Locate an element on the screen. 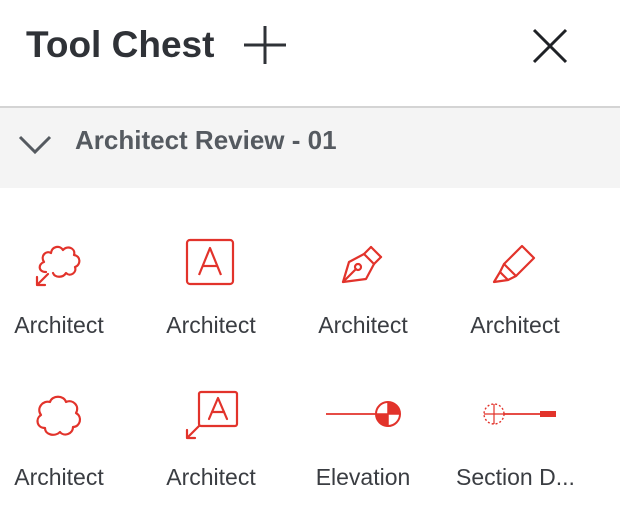 The height and width of the screenshot is (515, 620). plus-icon is located at coordinates (265, 45).